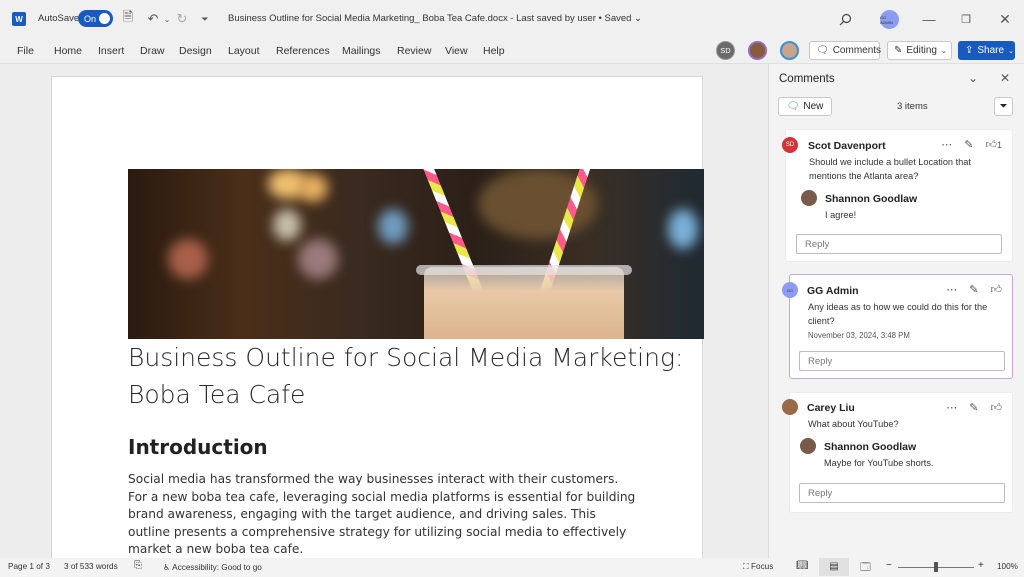 The width and height of the screenshot is (1024, 577). I want to click on menu-home: Home, so click(68, 51).